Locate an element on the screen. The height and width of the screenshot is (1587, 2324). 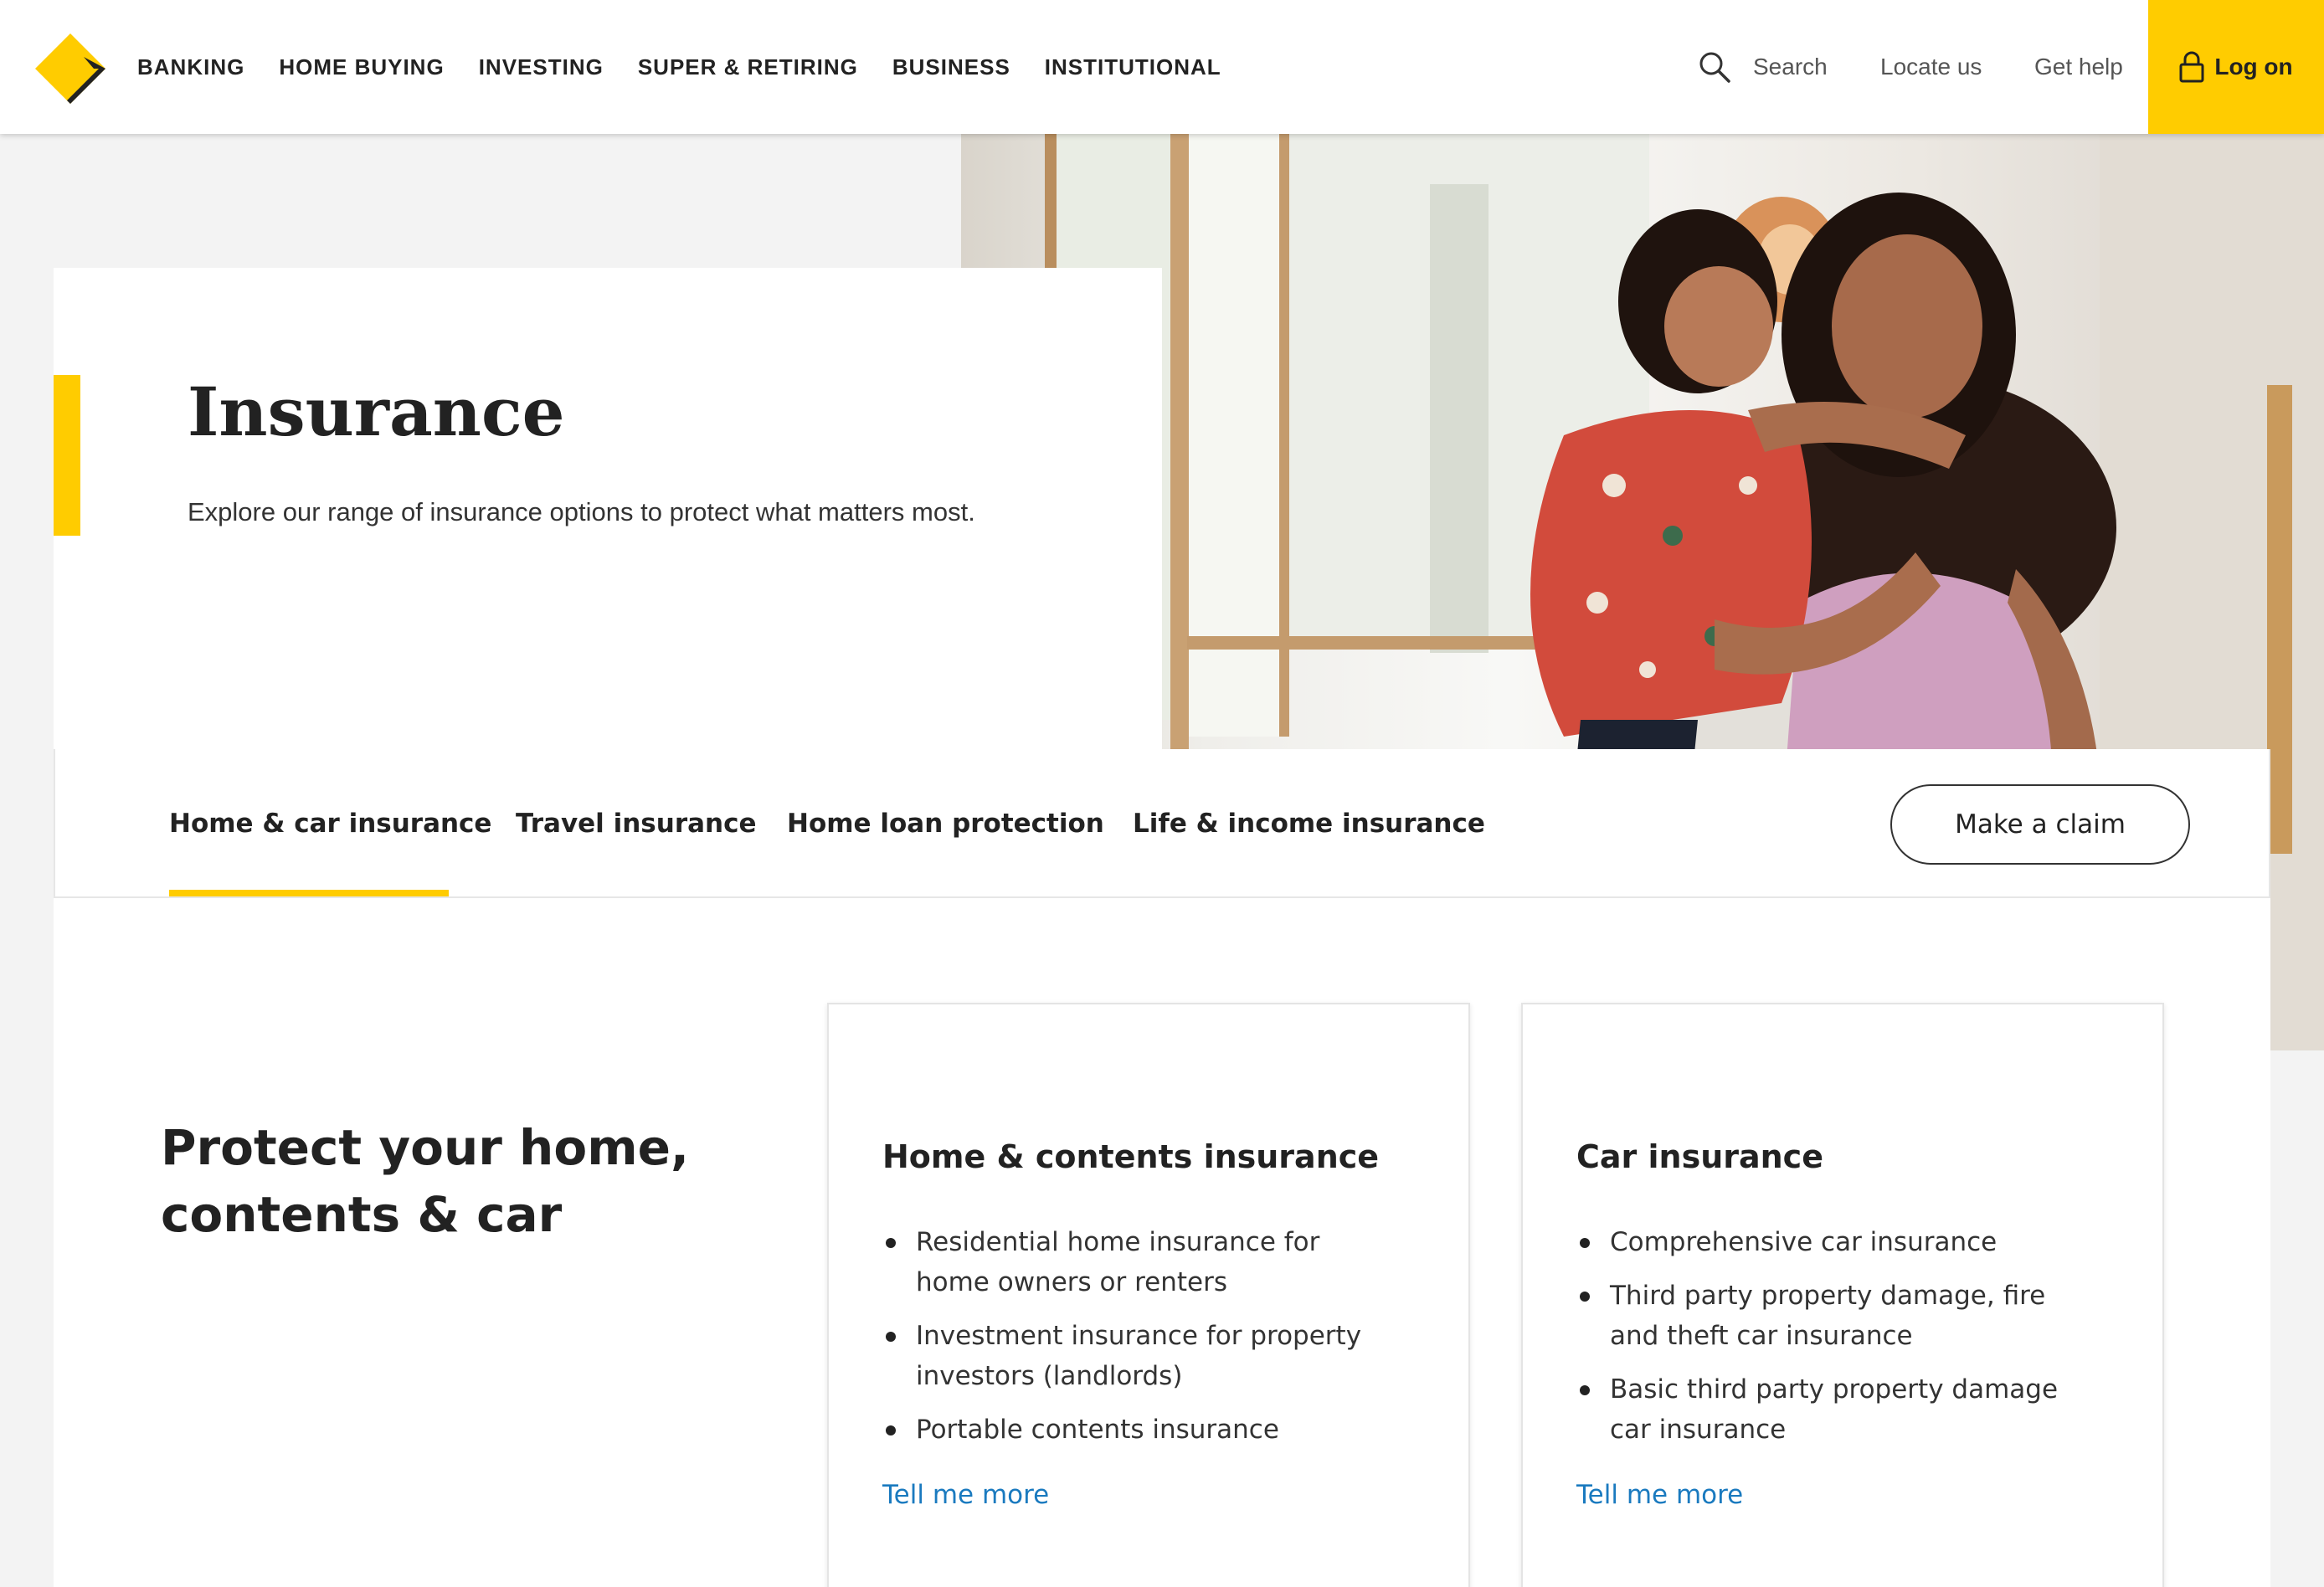
get-help-link: Get help is located at coordinates (2078, 67).